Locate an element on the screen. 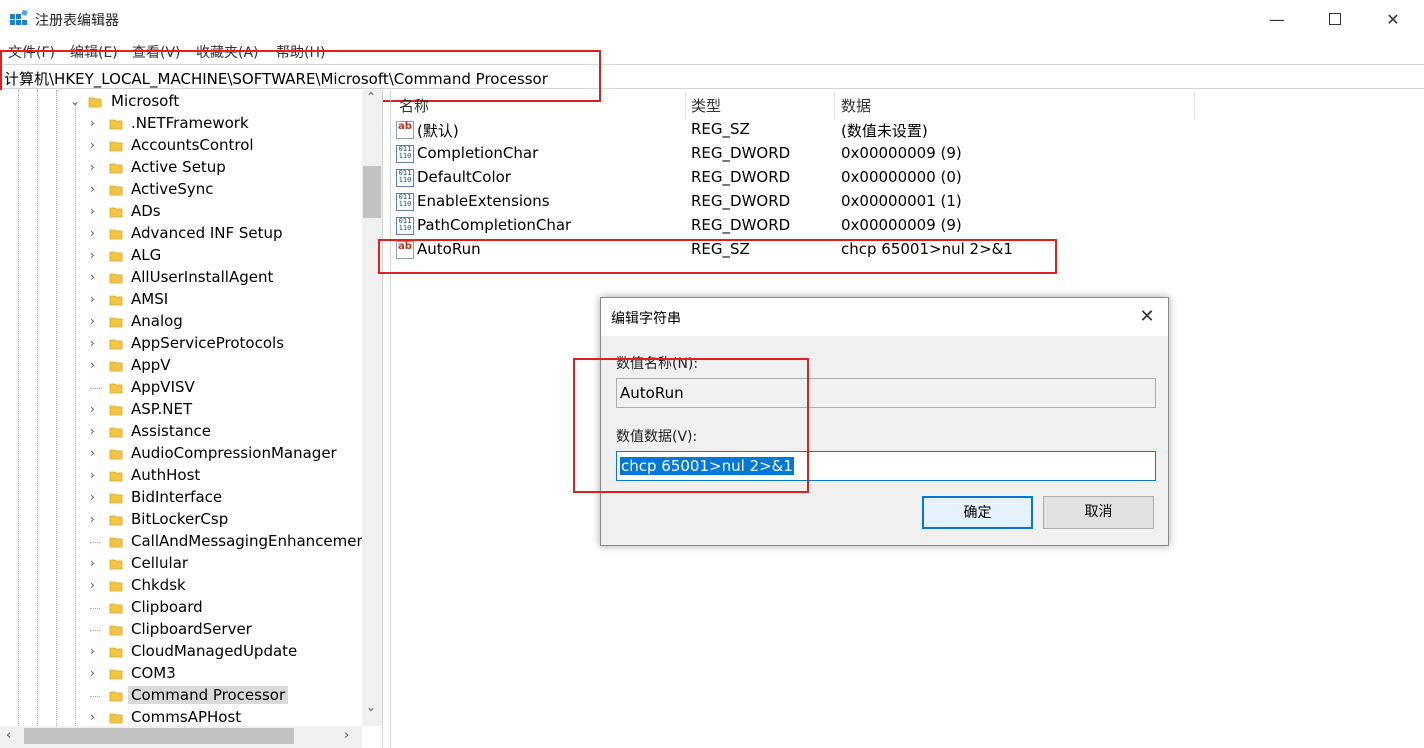  menu-view: 查看(V) is located at coordinates (156, 52).